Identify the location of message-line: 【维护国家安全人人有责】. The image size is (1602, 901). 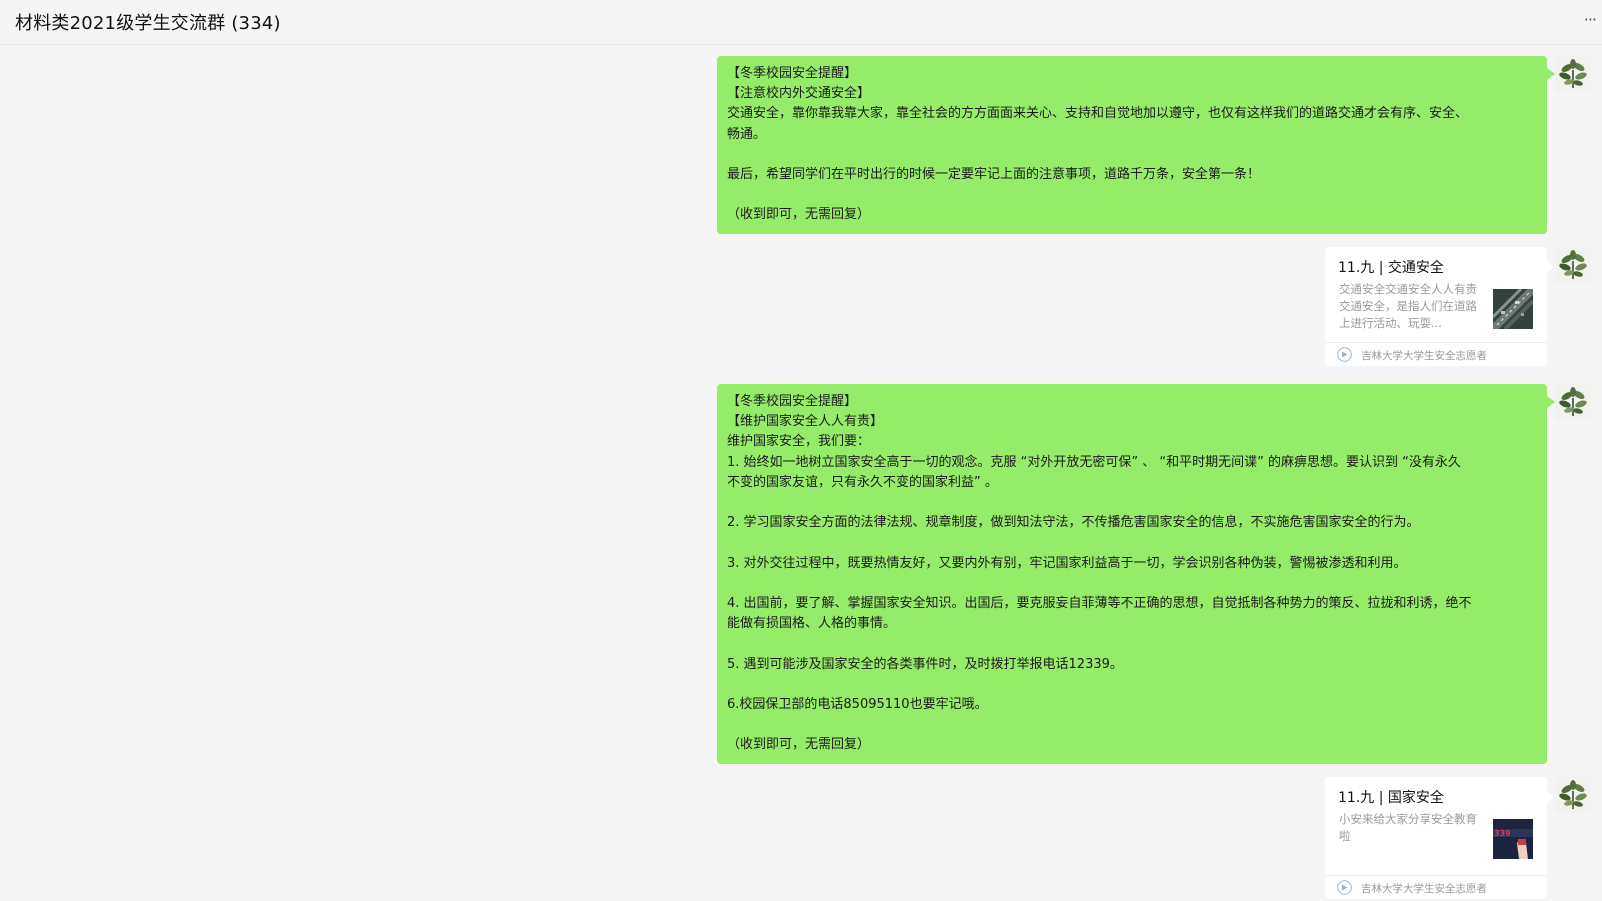
(805, 422).